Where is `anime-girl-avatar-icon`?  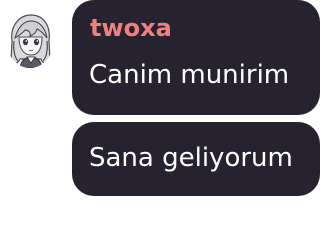
anime-girl-avatar-icon is located at coordinates (30, 41).